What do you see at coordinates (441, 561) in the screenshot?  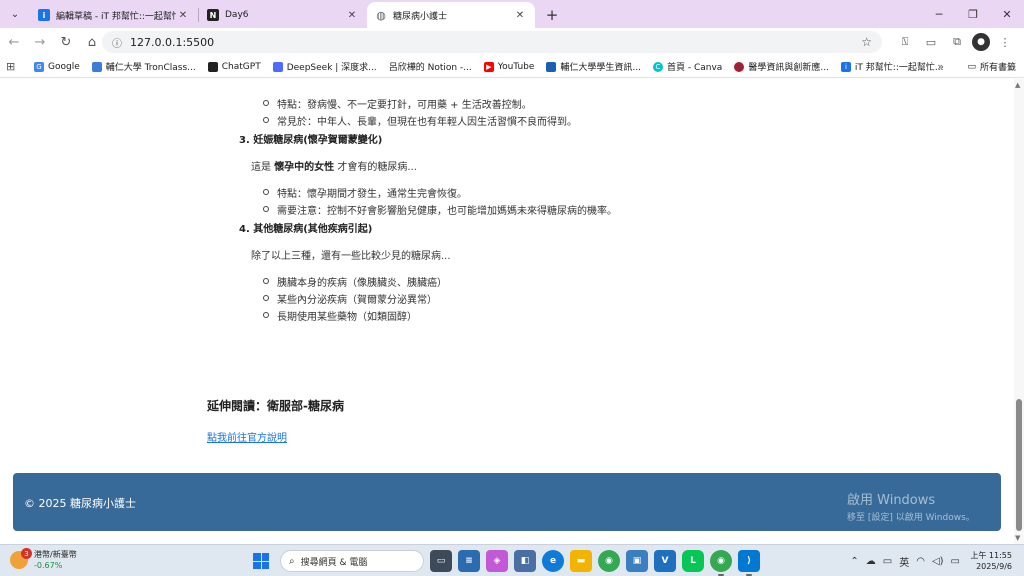 I see `task-view-icon: ▭` at bounding box center [441, 561].